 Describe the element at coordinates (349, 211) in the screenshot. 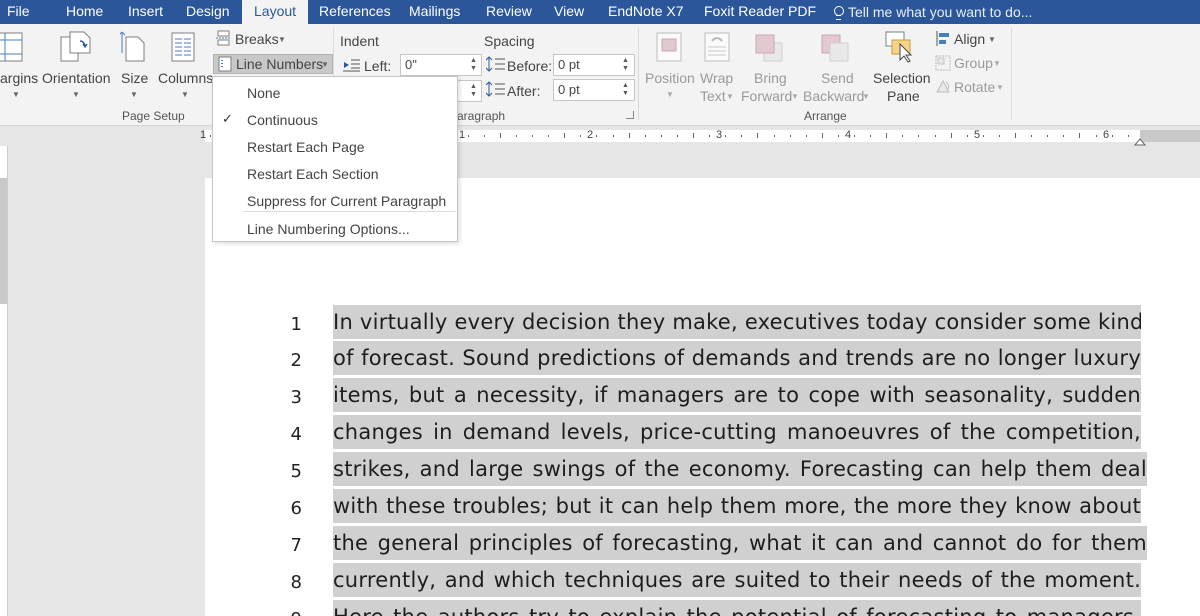

I see `menu-separator` at that location.